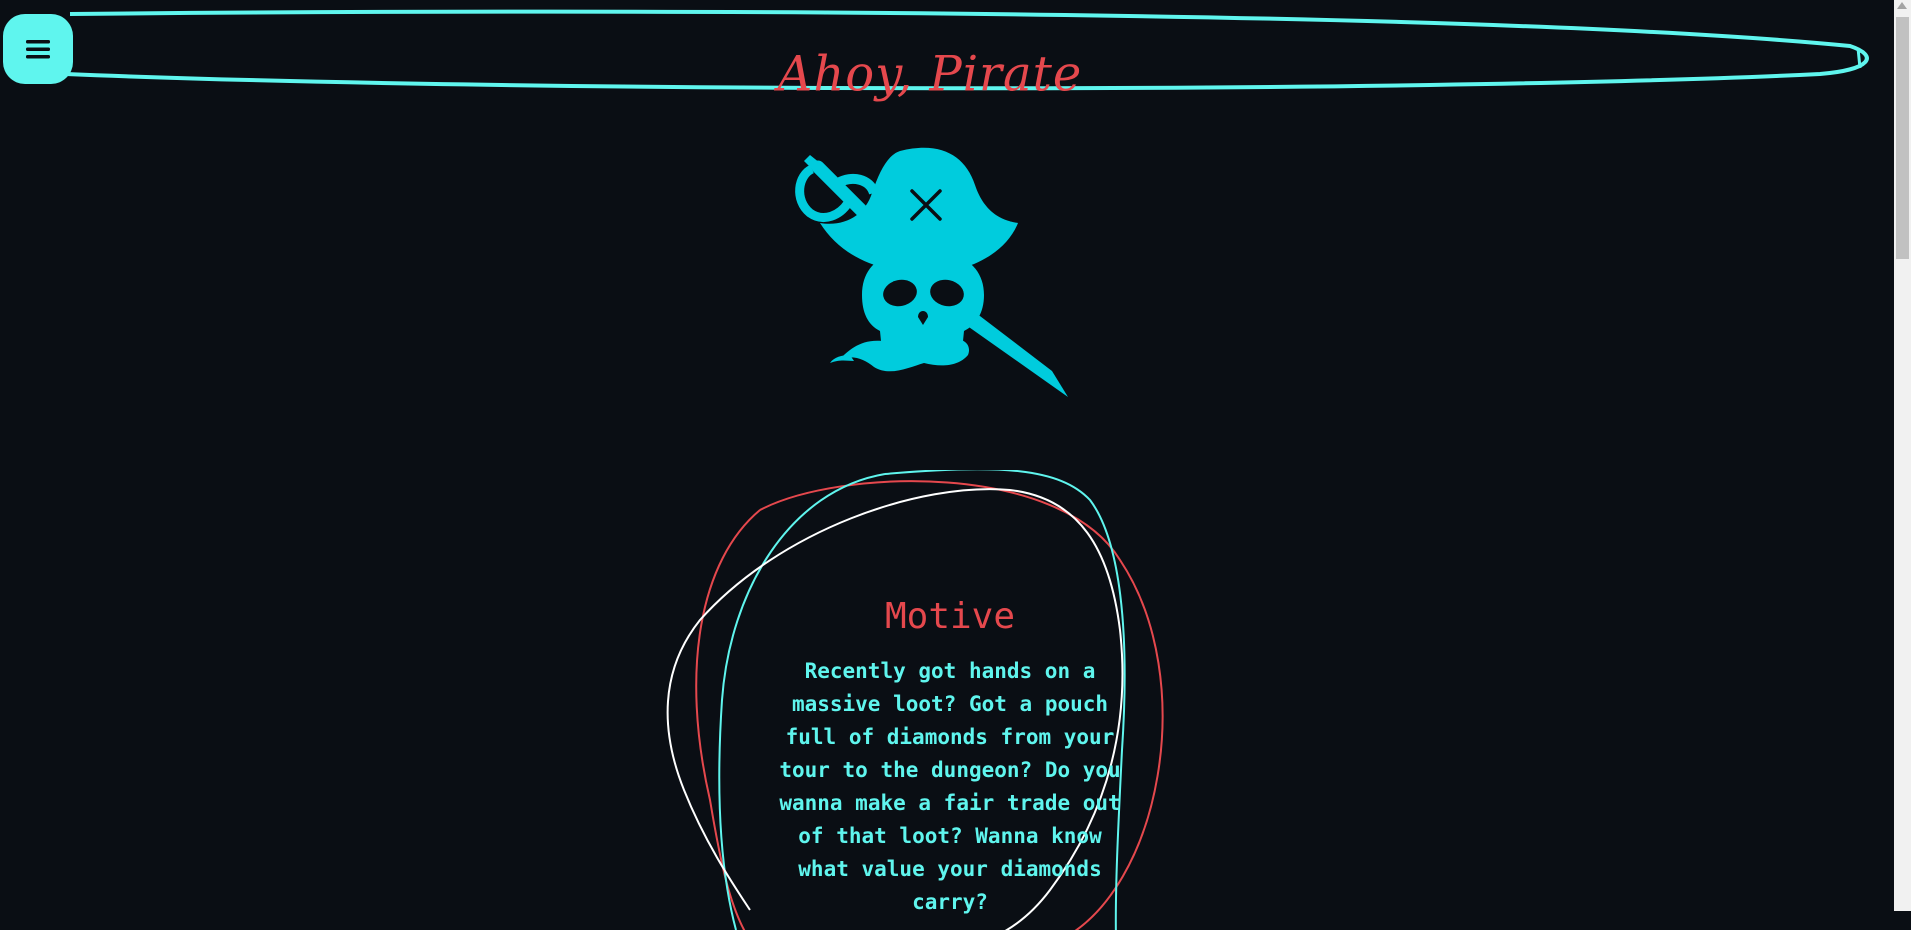 The image size is (1911, 930). Describe the element at coordinates (931, 272) in the screenshot. I see `pirate-skull-icon` at that location.